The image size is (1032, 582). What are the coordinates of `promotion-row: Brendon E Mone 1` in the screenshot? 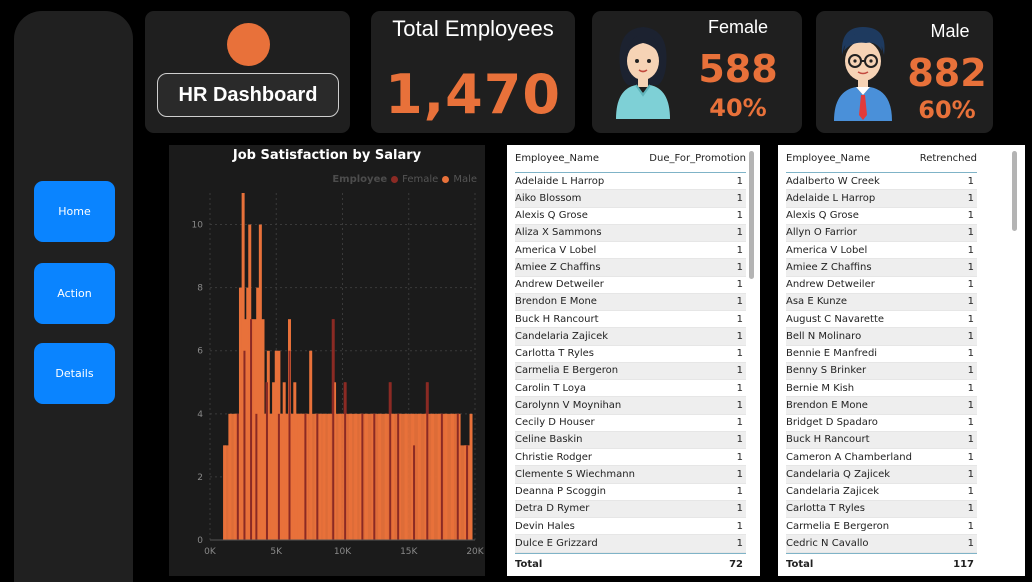 It's located at (630, 302).